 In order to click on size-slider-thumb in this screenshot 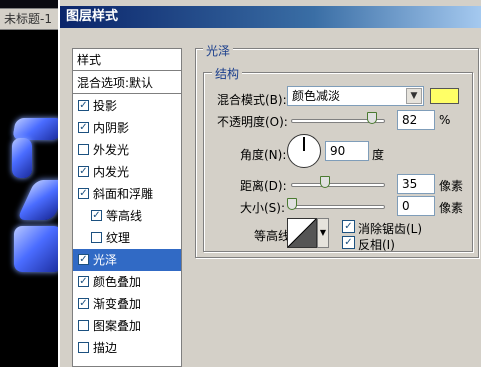, I will do `click(292, 204)`.